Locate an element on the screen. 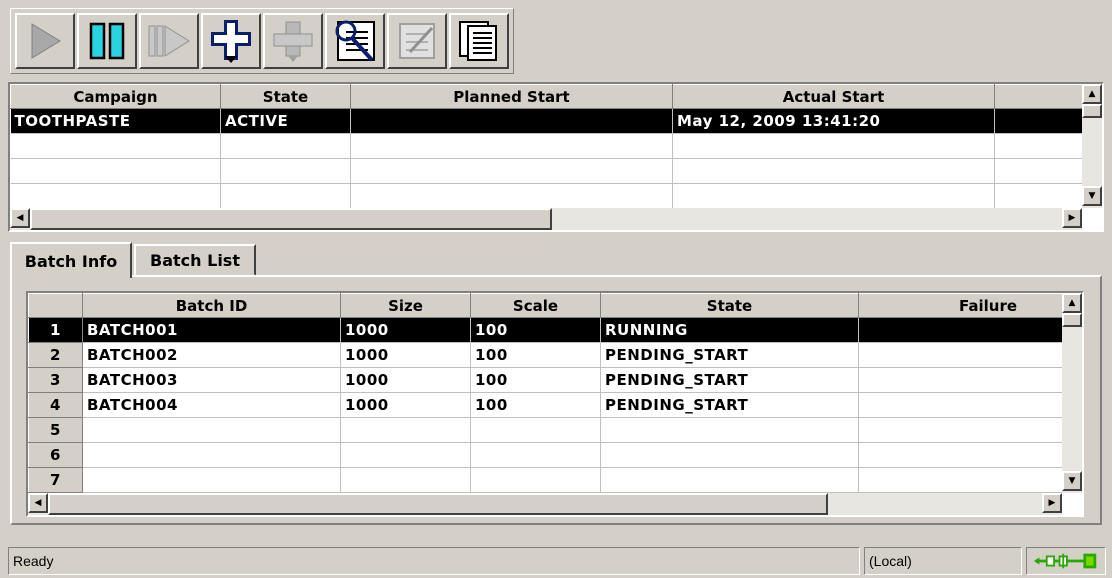 Image resolution: width=1112 pixels, height=578 pixels. tab-batch-list-label: Batch List is located at coordinates (195, 260).